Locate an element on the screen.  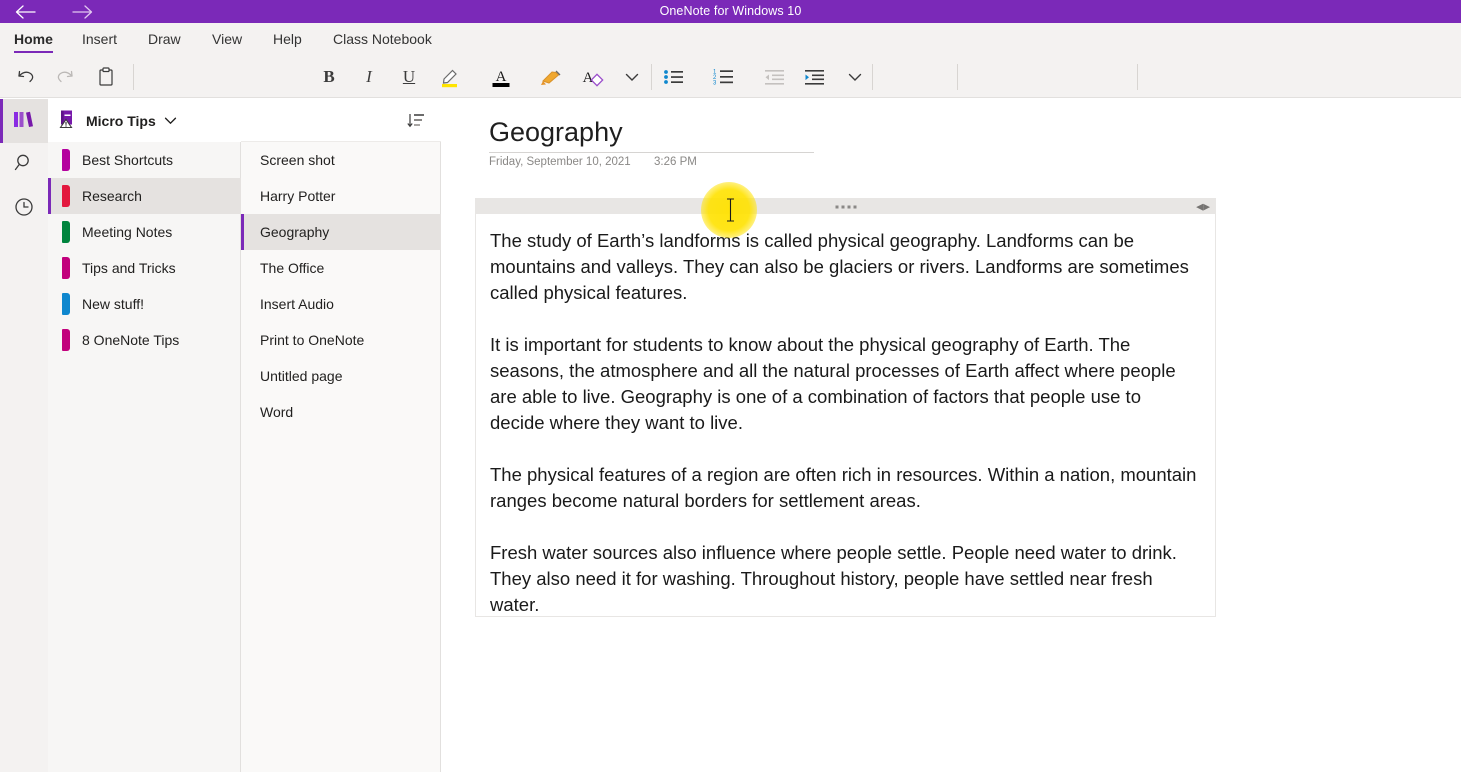
notebook-sync-warning-icon is located at coordinates (68, 120).